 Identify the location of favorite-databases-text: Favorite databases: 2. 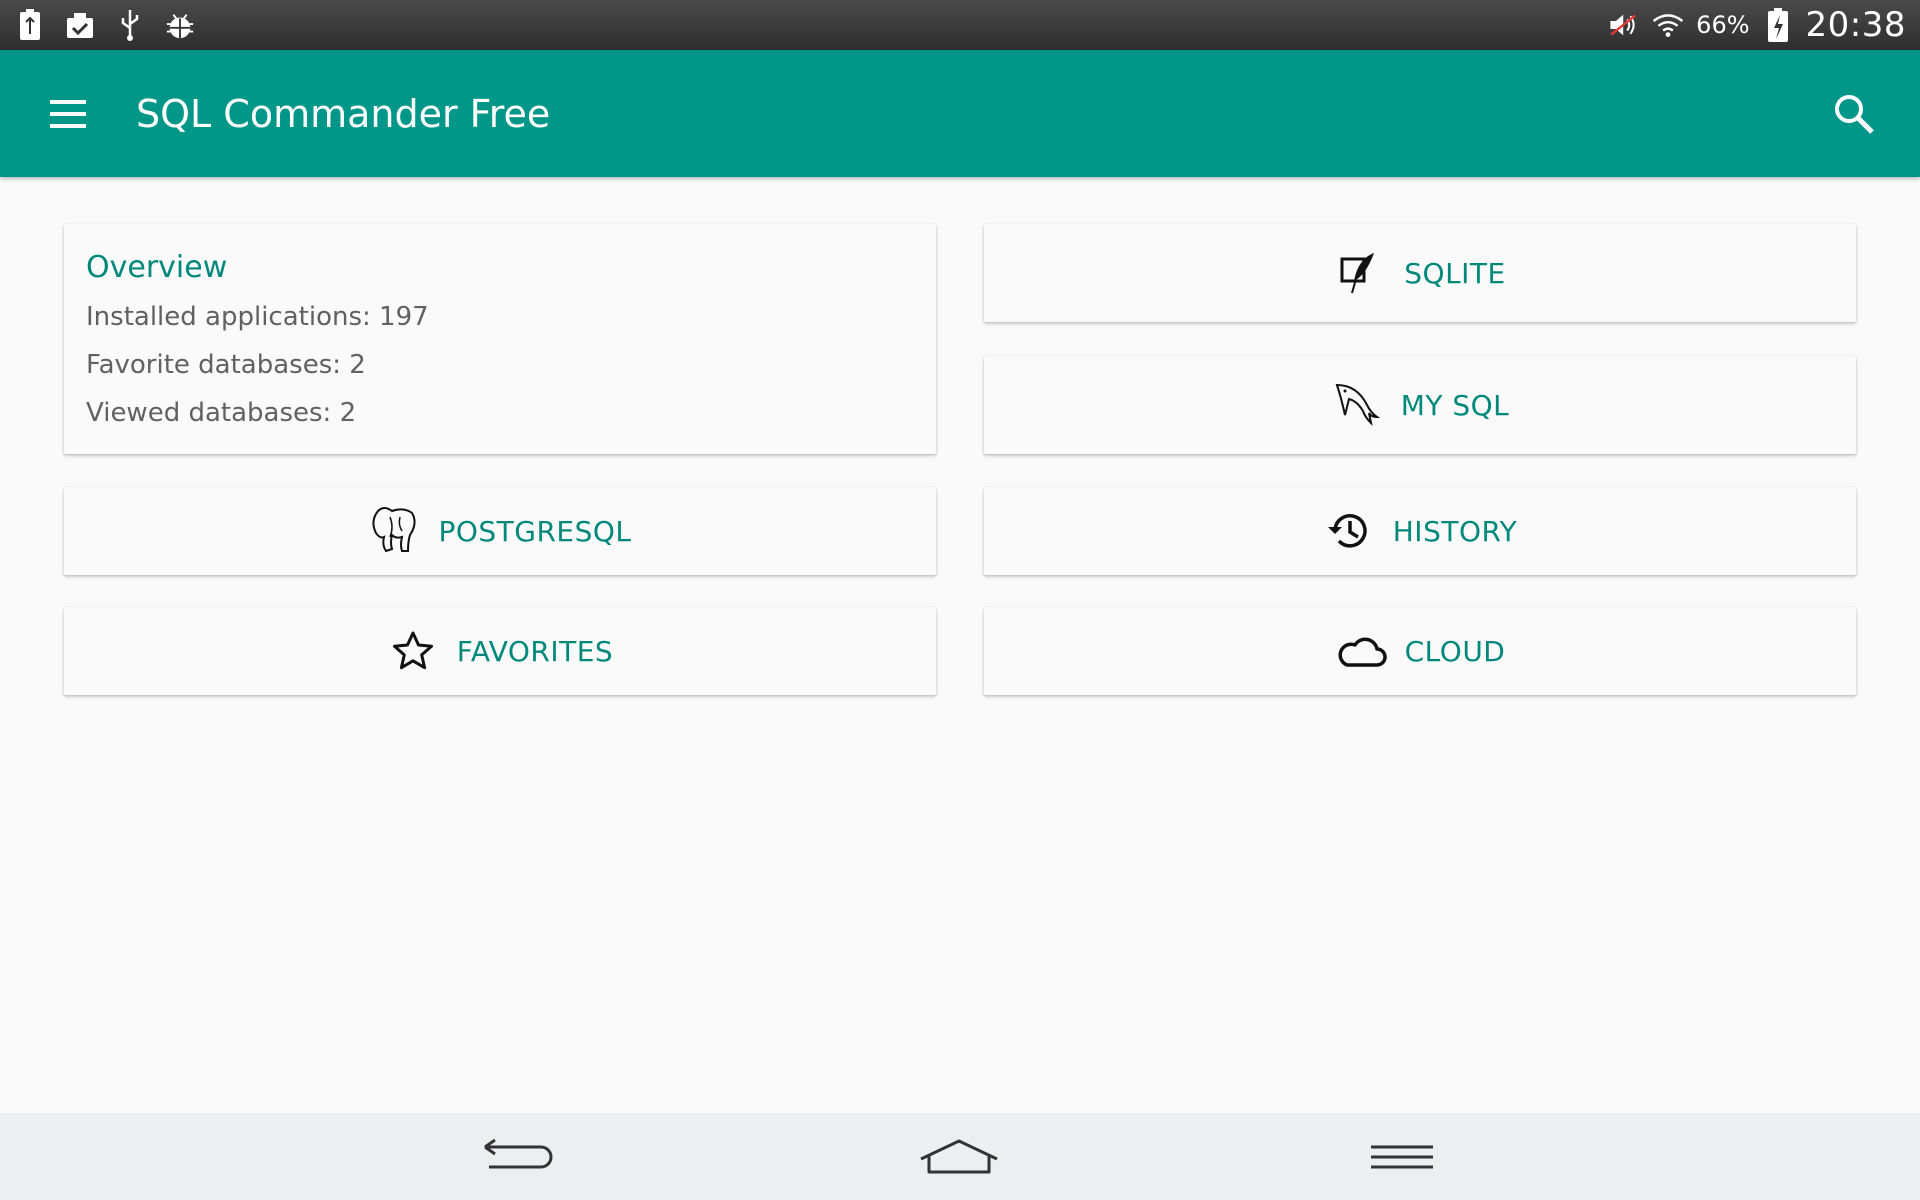
(226, 365).